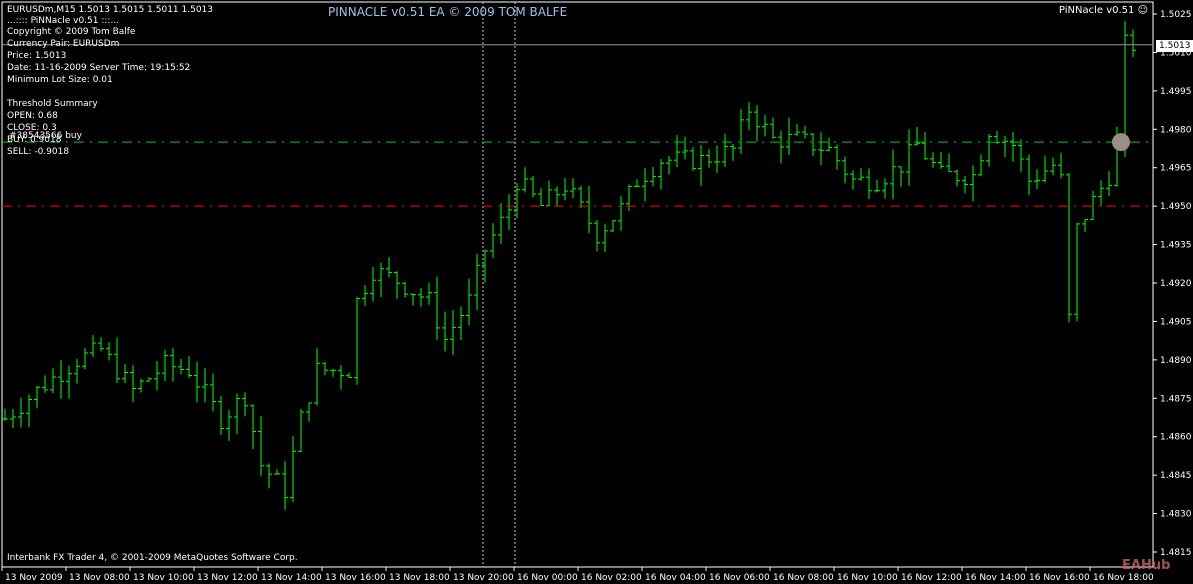  What do you see at coordinates (1176, 438) in the screenshot?
I see `y-tick-label: 1.4860` at bounding box center [1176, 438].